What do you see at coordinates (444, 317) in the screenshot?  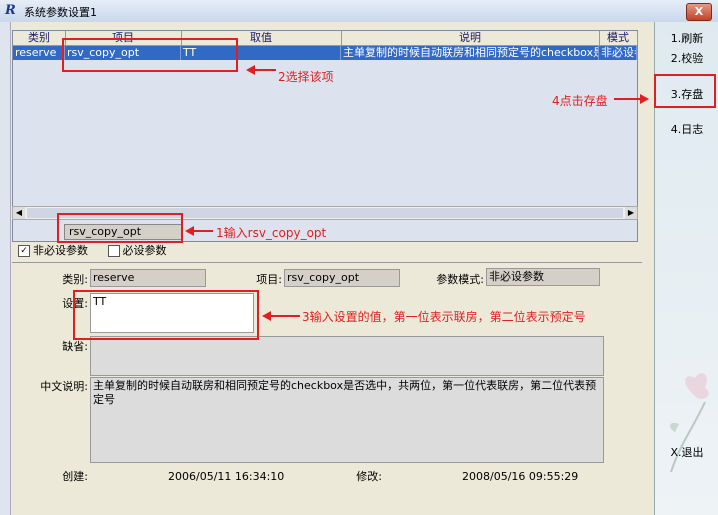 I see `annotation-setting: 3输入设置的值，第一位表示联房，第二位表示预定号` at bounding box center [444, 317].